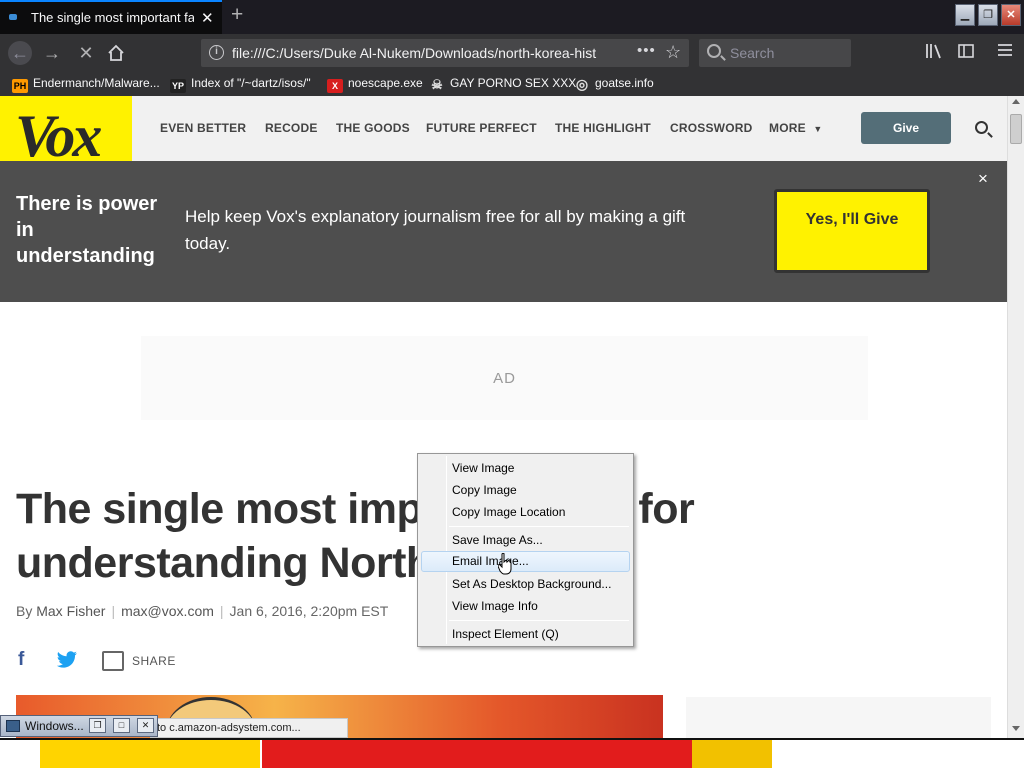 The height and width of the screenshot is (768, 1024). Describe the element at coordinates (818, 129) in the screenshot. I see `chevron-down-icon: ▼` at that location.